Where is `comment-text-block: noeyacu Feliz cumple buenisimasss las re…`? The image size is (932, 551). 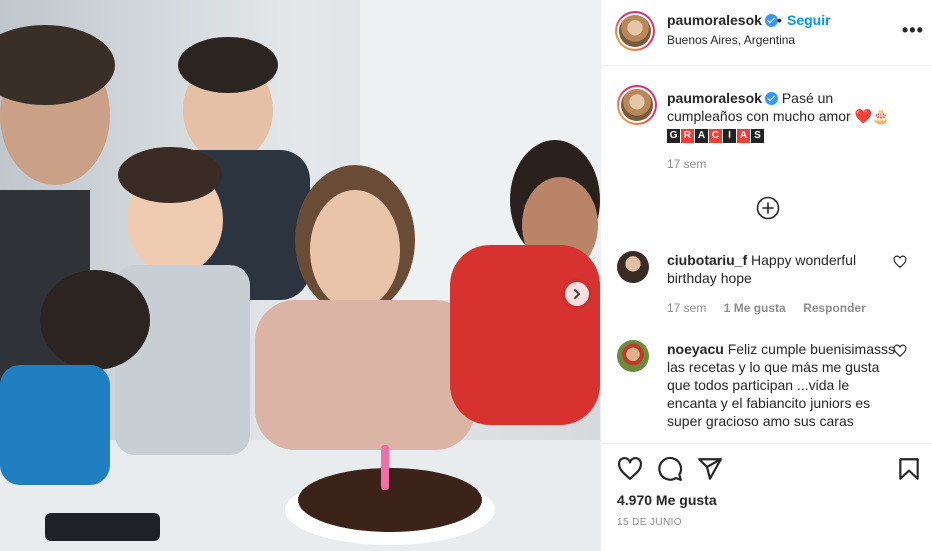 comment-text-block: noeyacu Feliz cumple buenisimasss las re… is located at coordinates (782, 385).